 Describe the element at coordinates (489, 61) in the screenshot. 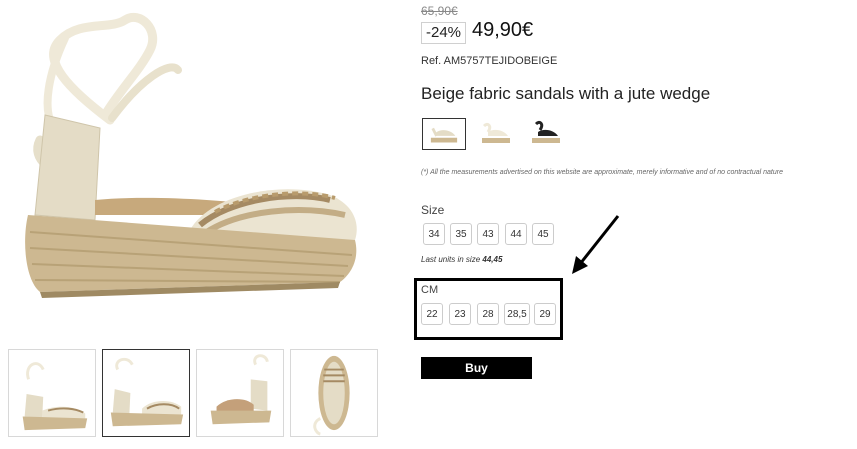

I see `product-reference: Ref. AM5757TEJIDOBEIGE` at that location.